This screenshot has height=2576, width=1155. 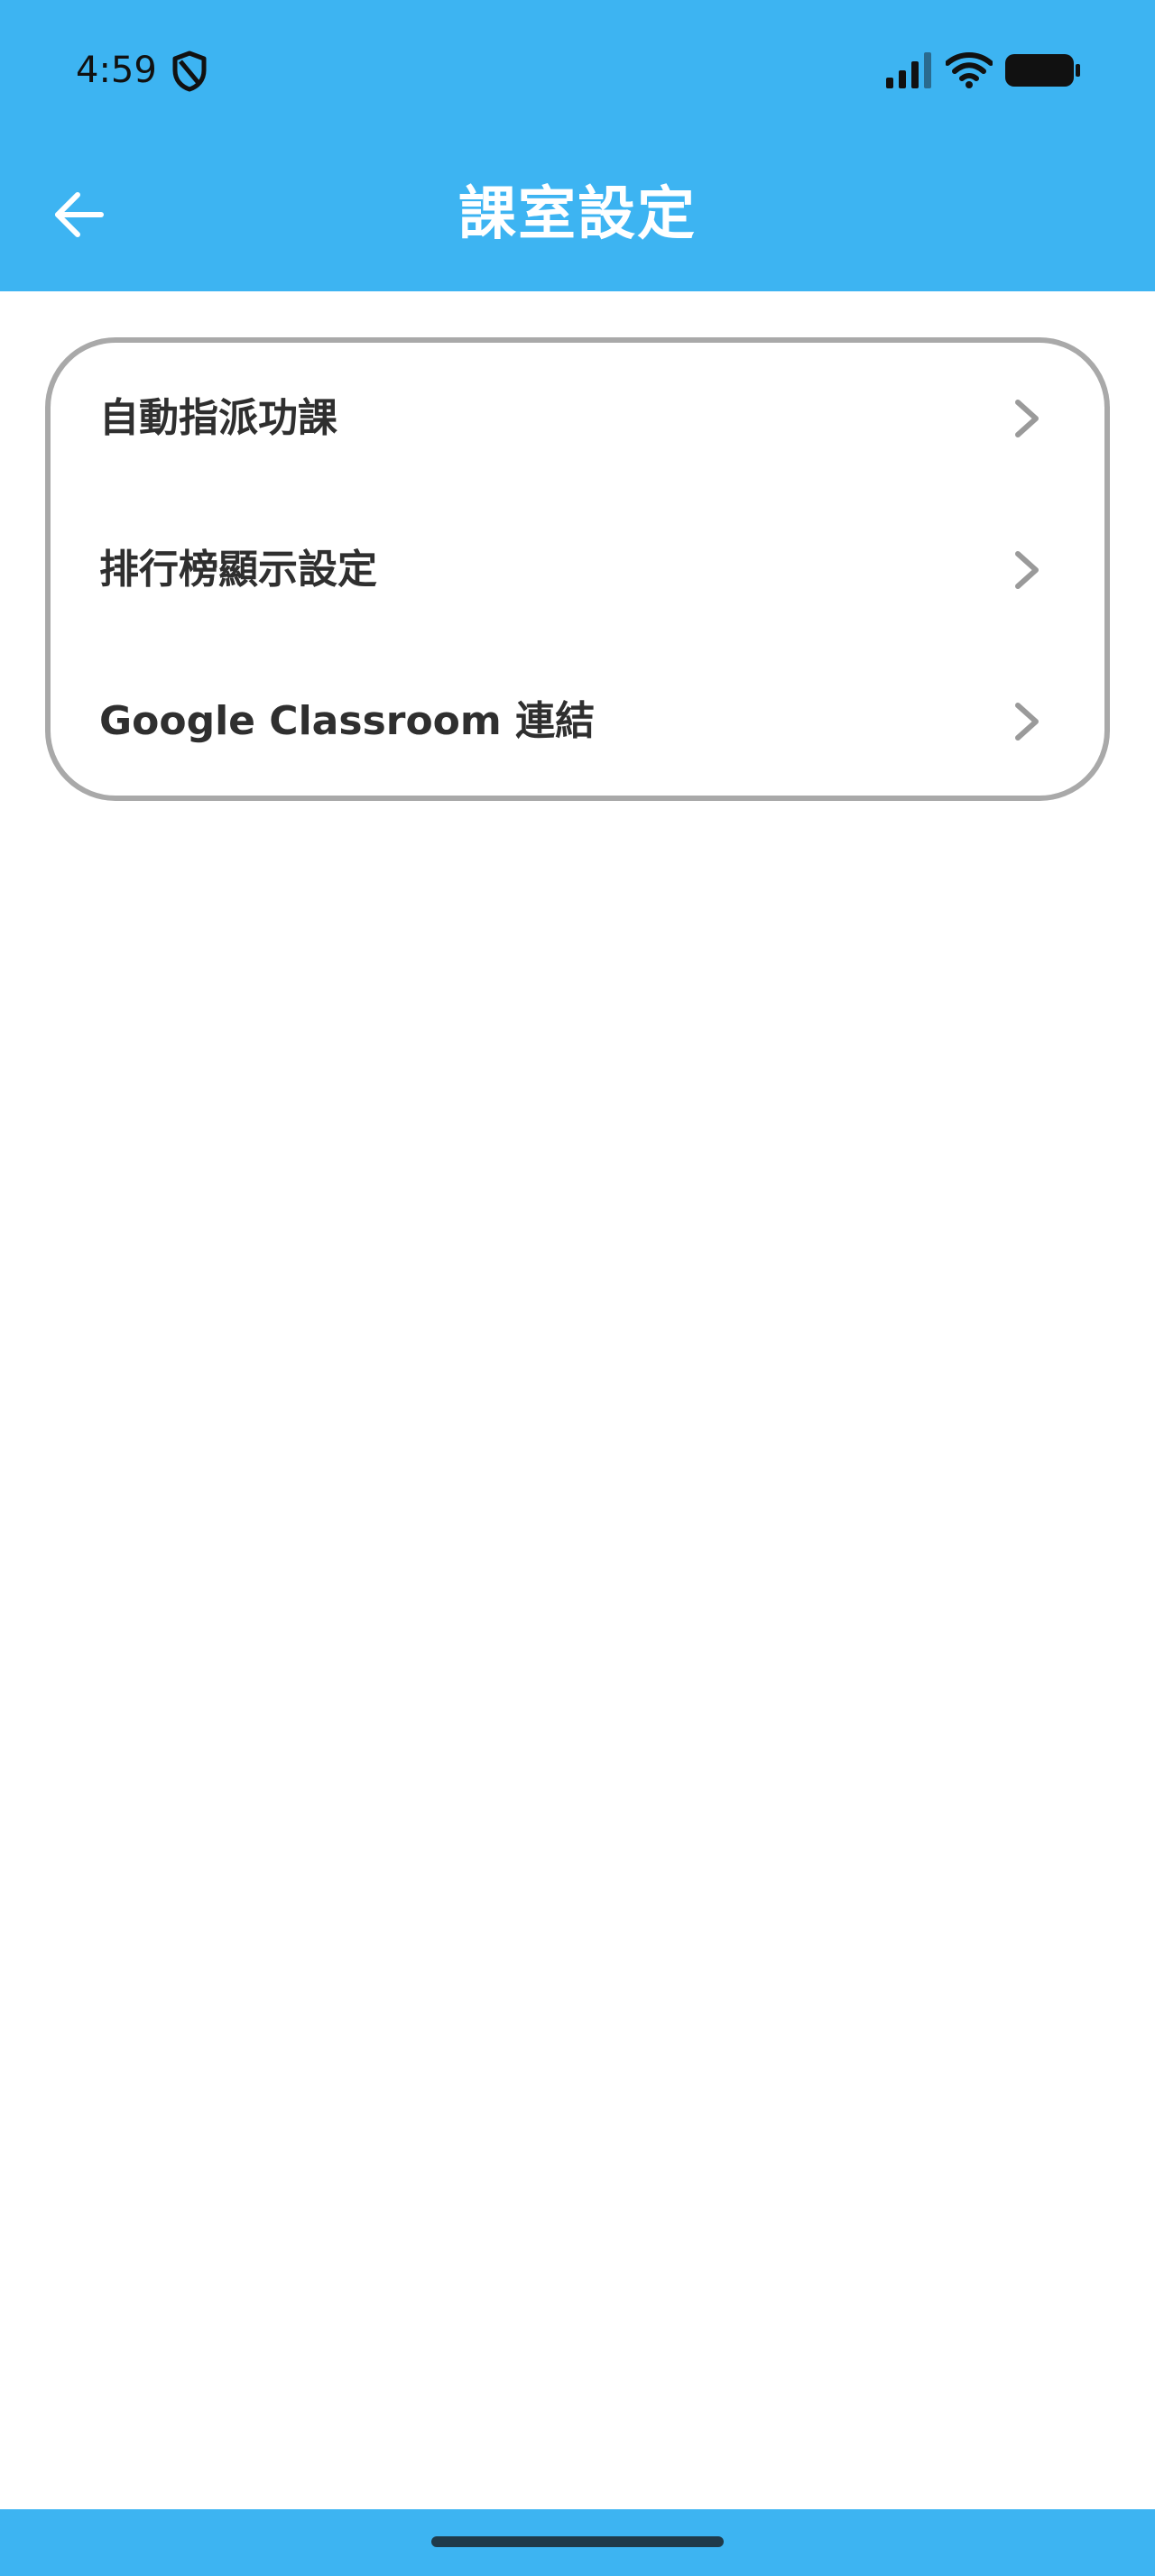 What do you see at coordinates (189, 71) in the screenshot?
I see `shield-icon` at bounding box center [189, 71].